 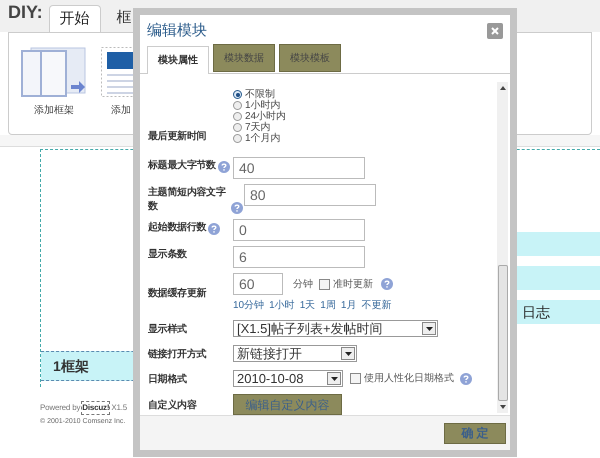 What do you see at coordinates (178, 60) in the screenshot?
I see `dialog-tab: 模块属性` at bounding box center [178, 60].